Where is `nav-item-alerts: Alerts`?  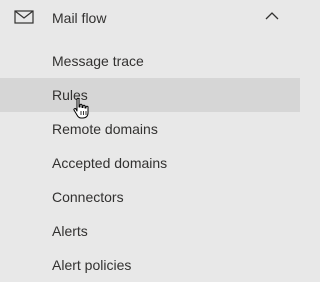 nav-item-alerts: Alerts is located at coordinates (150, 231).